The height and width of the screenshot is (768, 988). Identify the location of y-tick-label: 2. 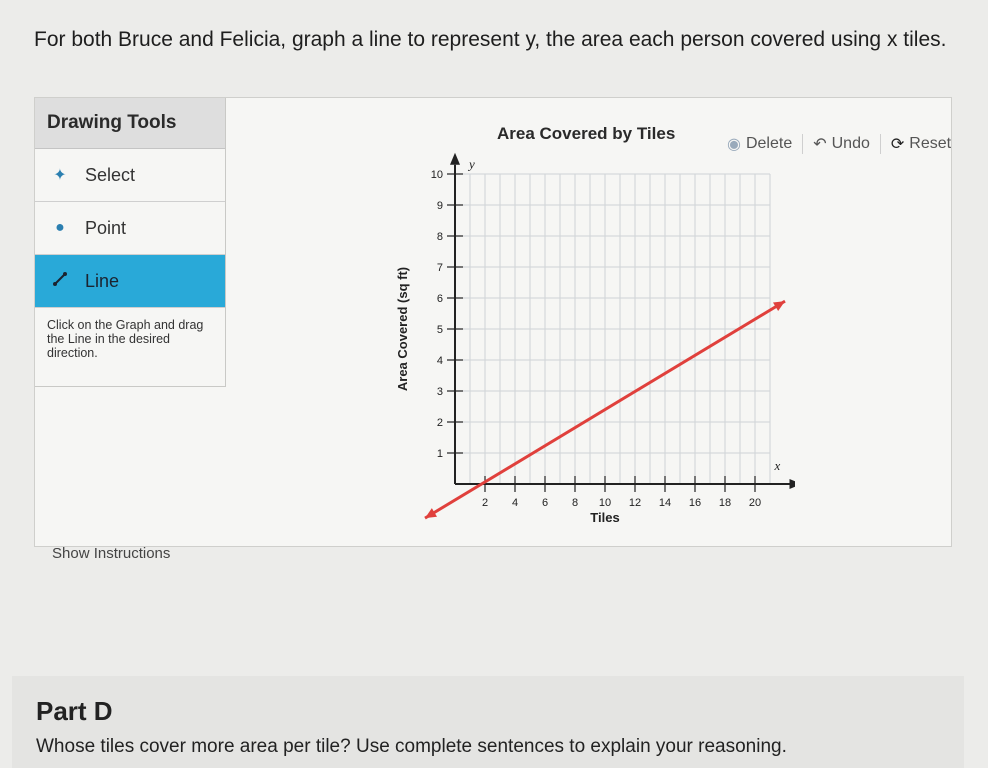
(440, 423).